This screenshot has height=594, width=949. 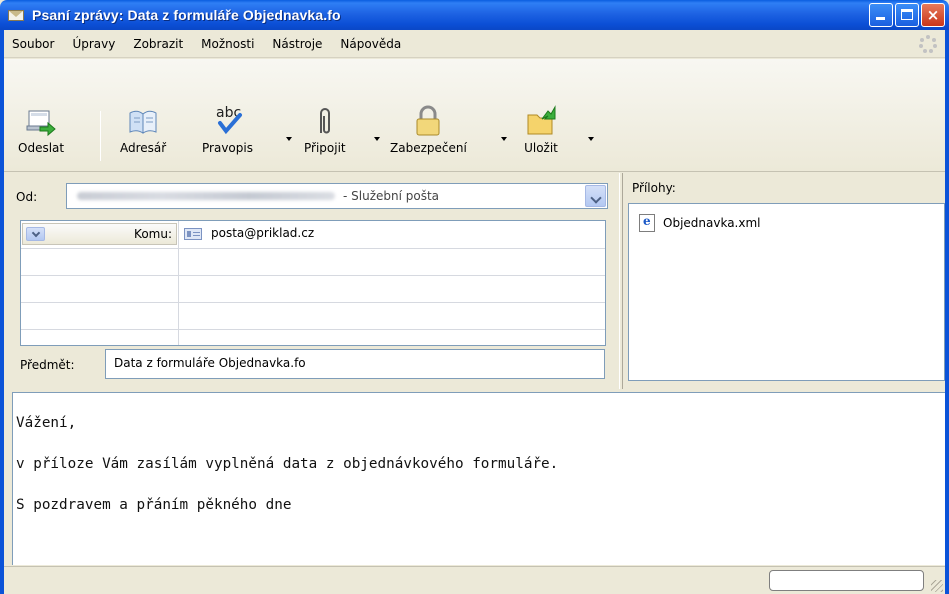 I want to click on status-progress-box, so click(x=846, y=580).